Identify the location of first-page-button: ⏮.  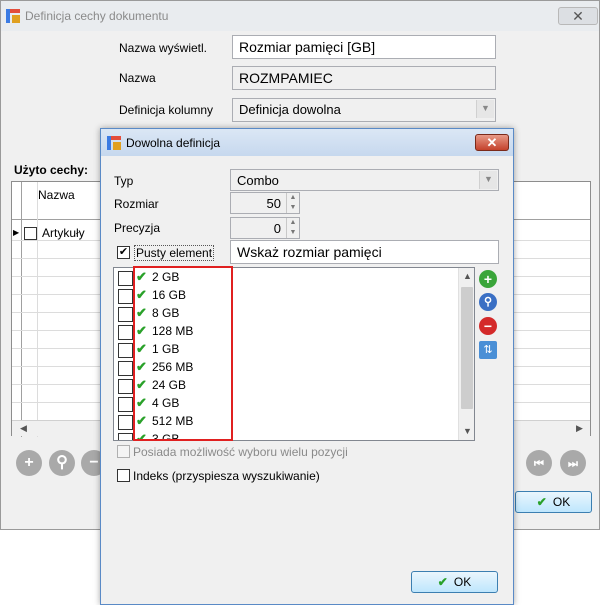
(539, 463).